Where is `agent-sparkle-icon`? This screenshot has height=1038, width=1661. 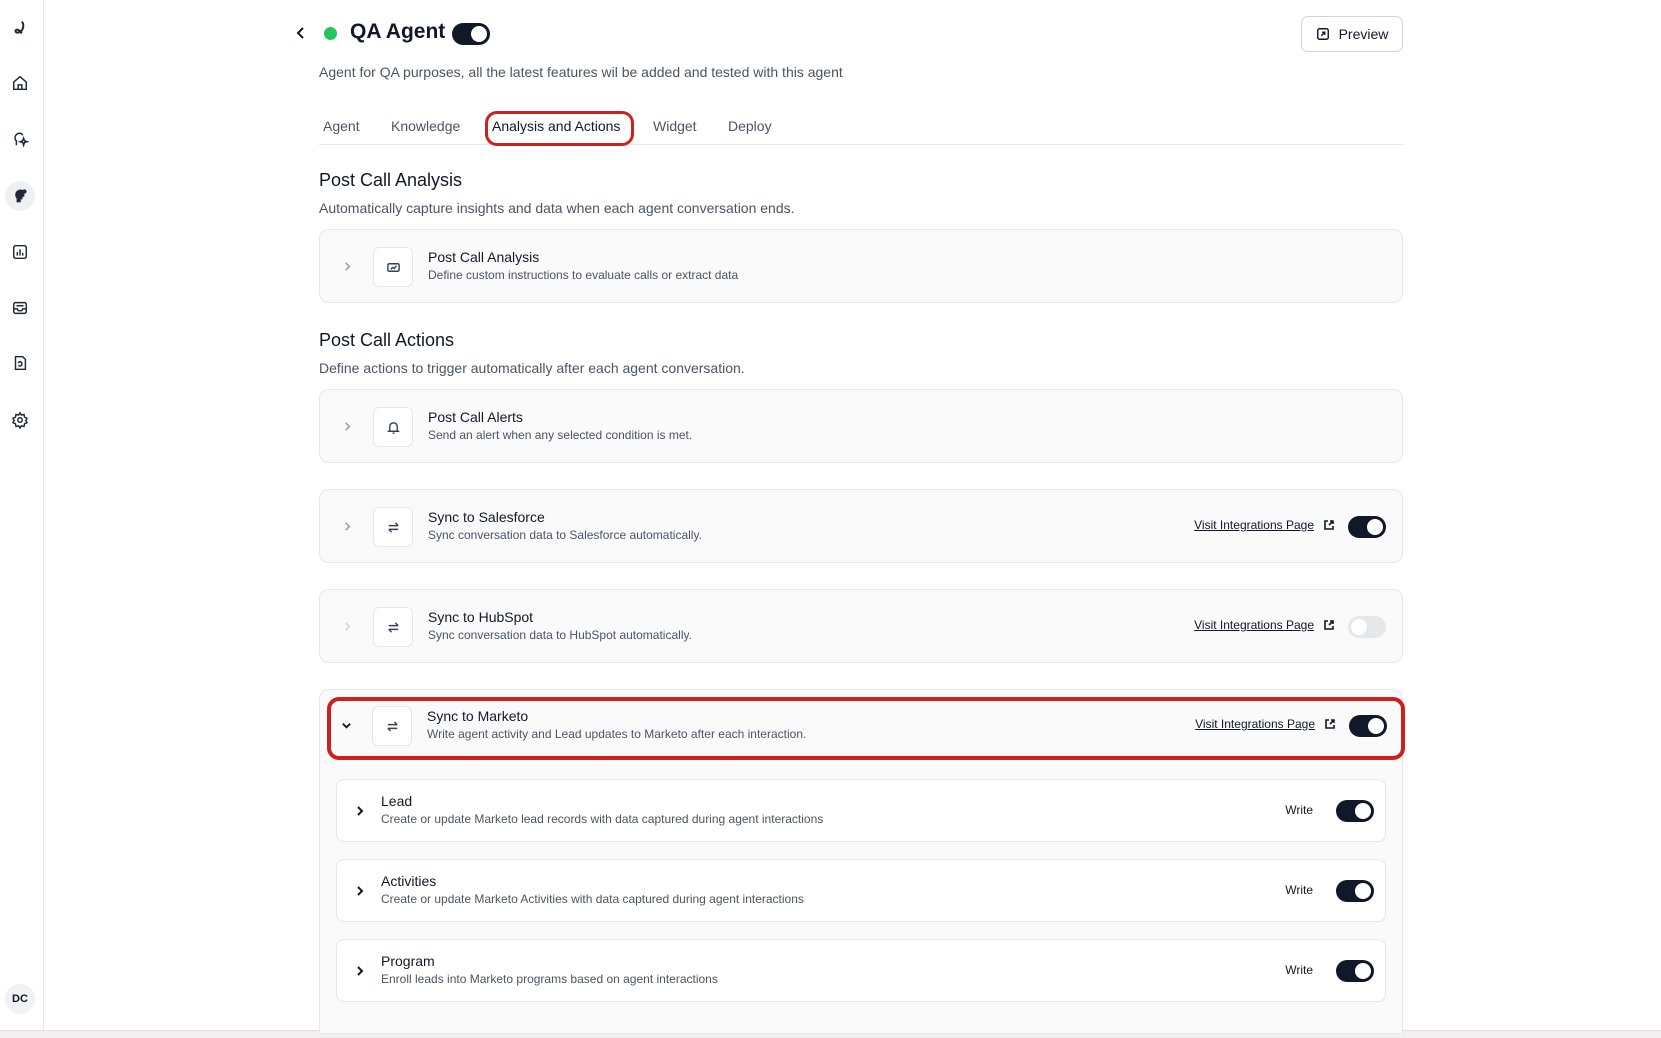
agent-sparkle-icon is located at coordinates (20, 139).